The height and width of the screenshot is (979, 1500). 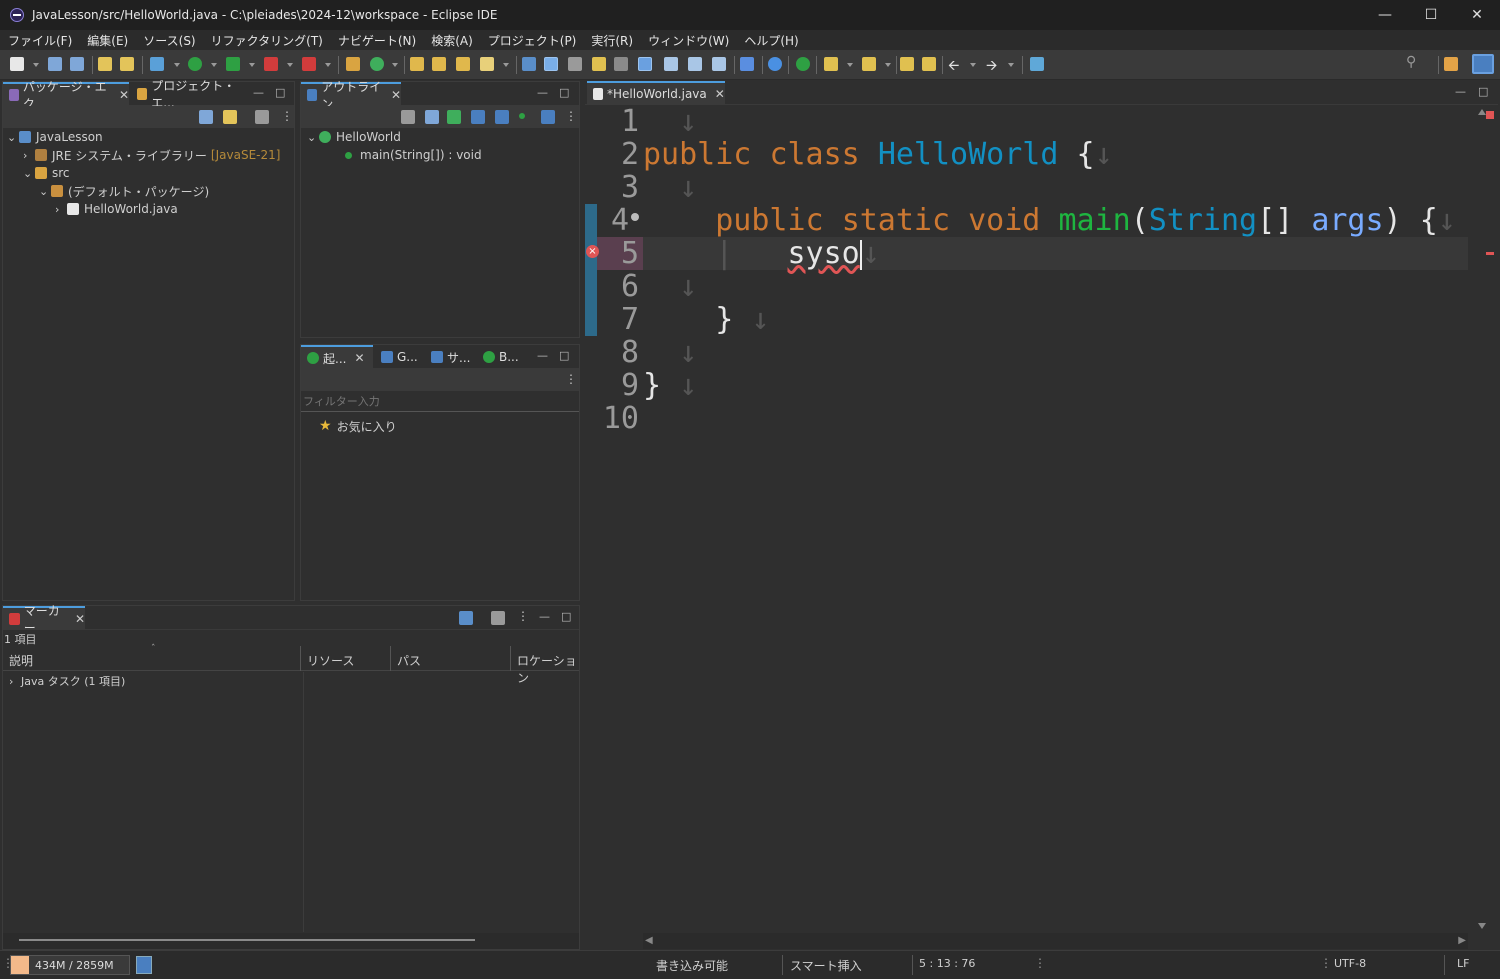 I want to click on tab-outline: アウトライン ✕, so click(x=351, y=95).